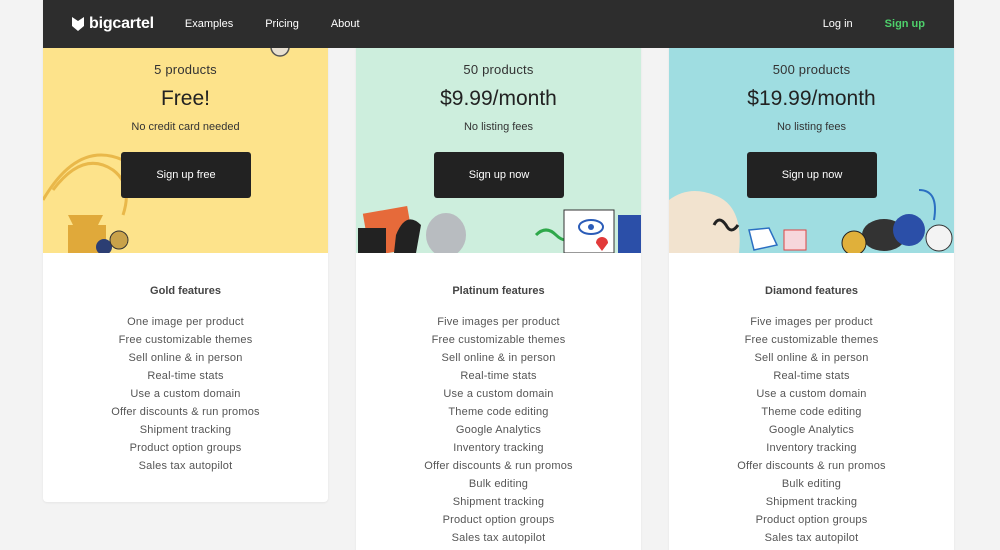 This screenshot has width=1000, height=550. What do you see at coordinates (498, 98) in the screenshot?
I see `plan-price: $9.99/month` at bounding box center [498, 98].